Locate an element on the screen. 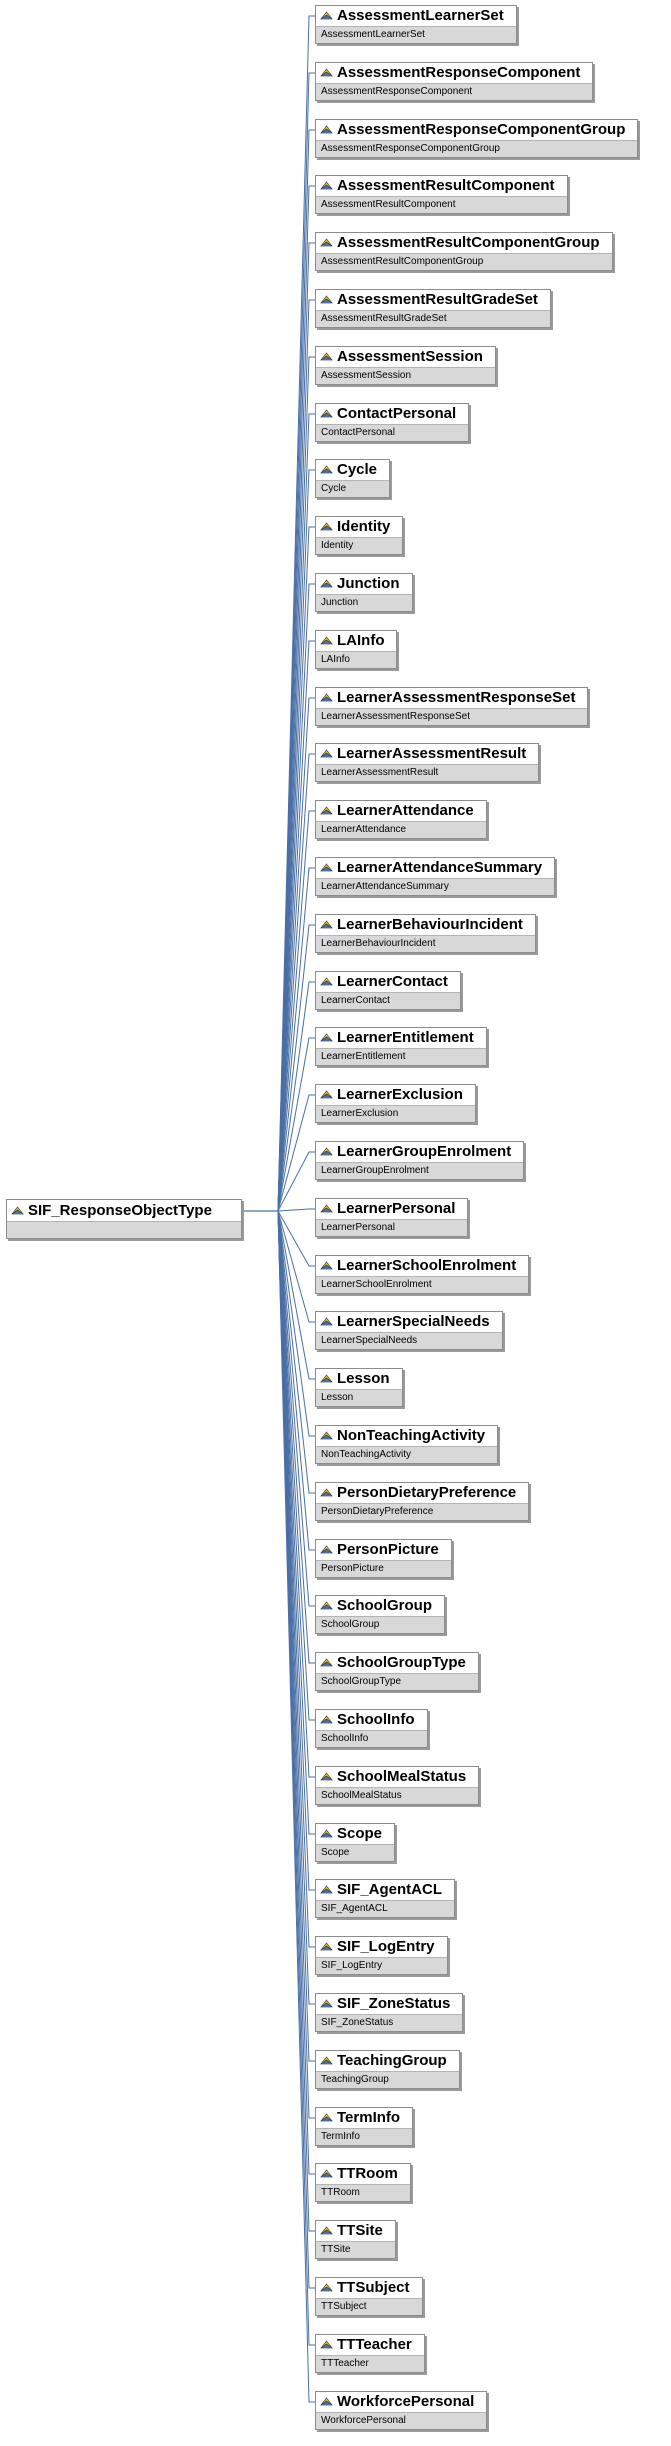  element-box-learnerattendance: LearnerAttendance LearnerAttendance is located at coordinates (401, 819).